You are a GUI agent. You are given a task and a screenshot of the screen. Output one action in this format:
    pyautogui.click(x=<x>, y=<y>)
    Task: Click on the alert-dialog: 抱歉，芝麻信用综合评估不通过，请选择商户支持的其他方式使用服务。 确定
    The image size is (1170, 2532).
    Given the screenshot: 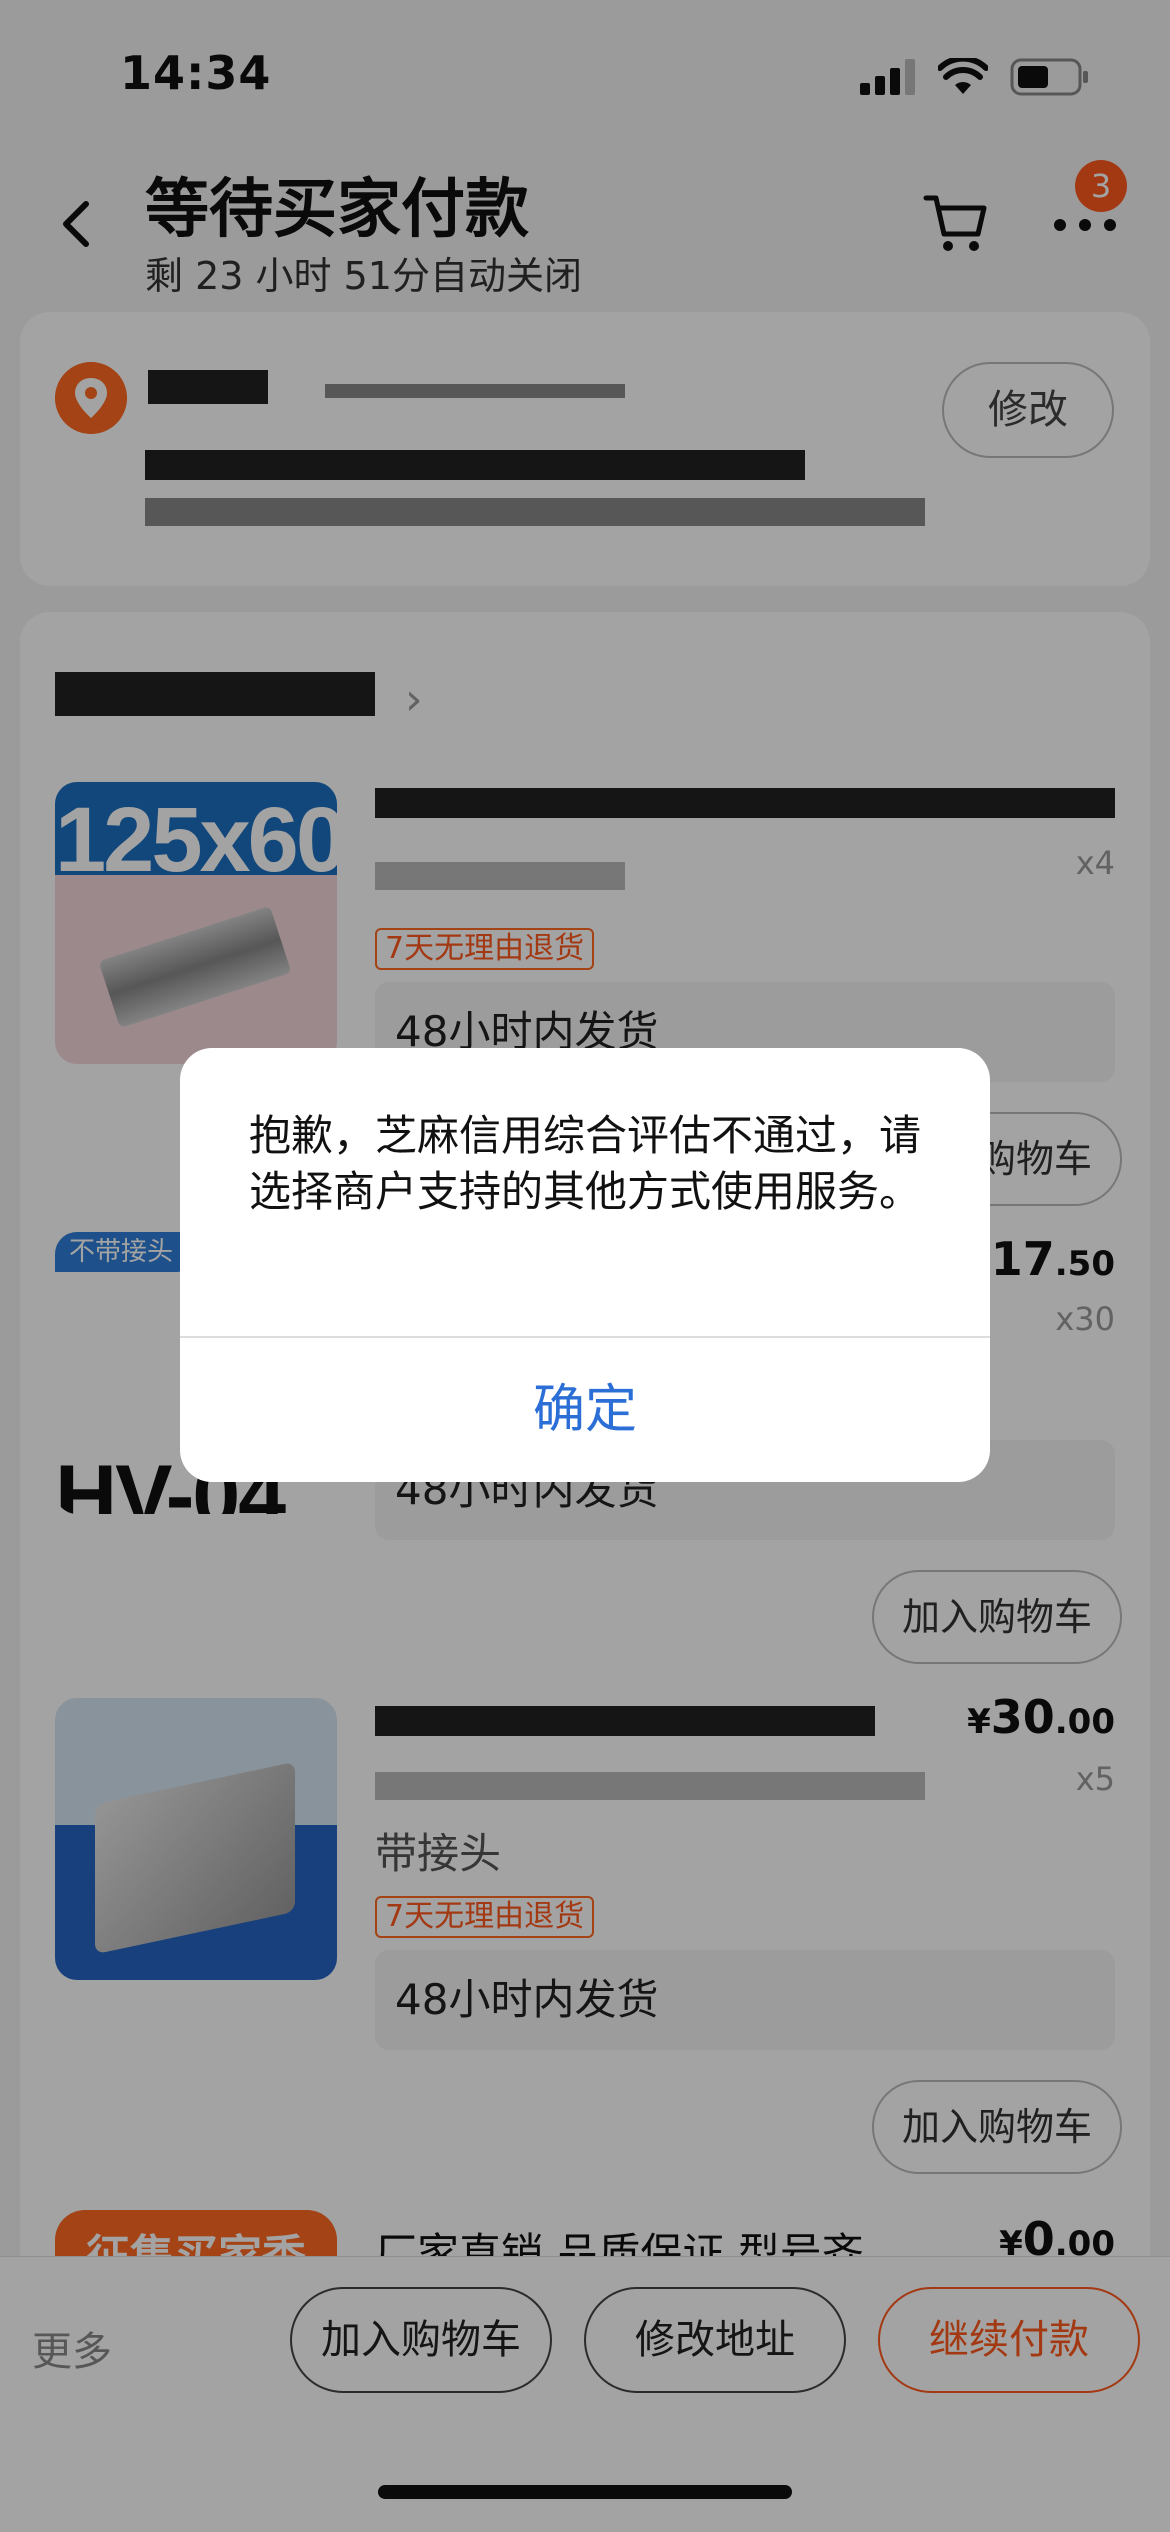 What is the action you would take?
    pyautogui.click(x=585, y=1265)
    